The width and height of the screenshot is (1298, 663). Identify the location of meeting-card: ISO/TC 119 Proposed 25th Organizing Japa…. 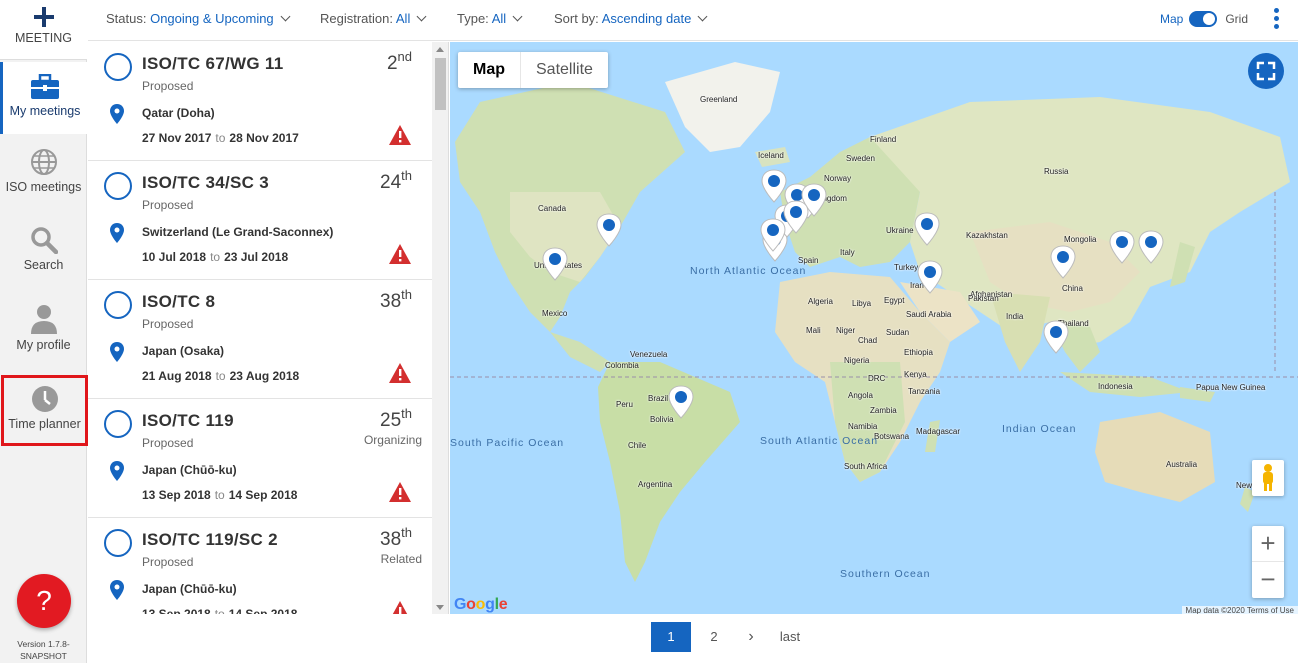
(260, 458).